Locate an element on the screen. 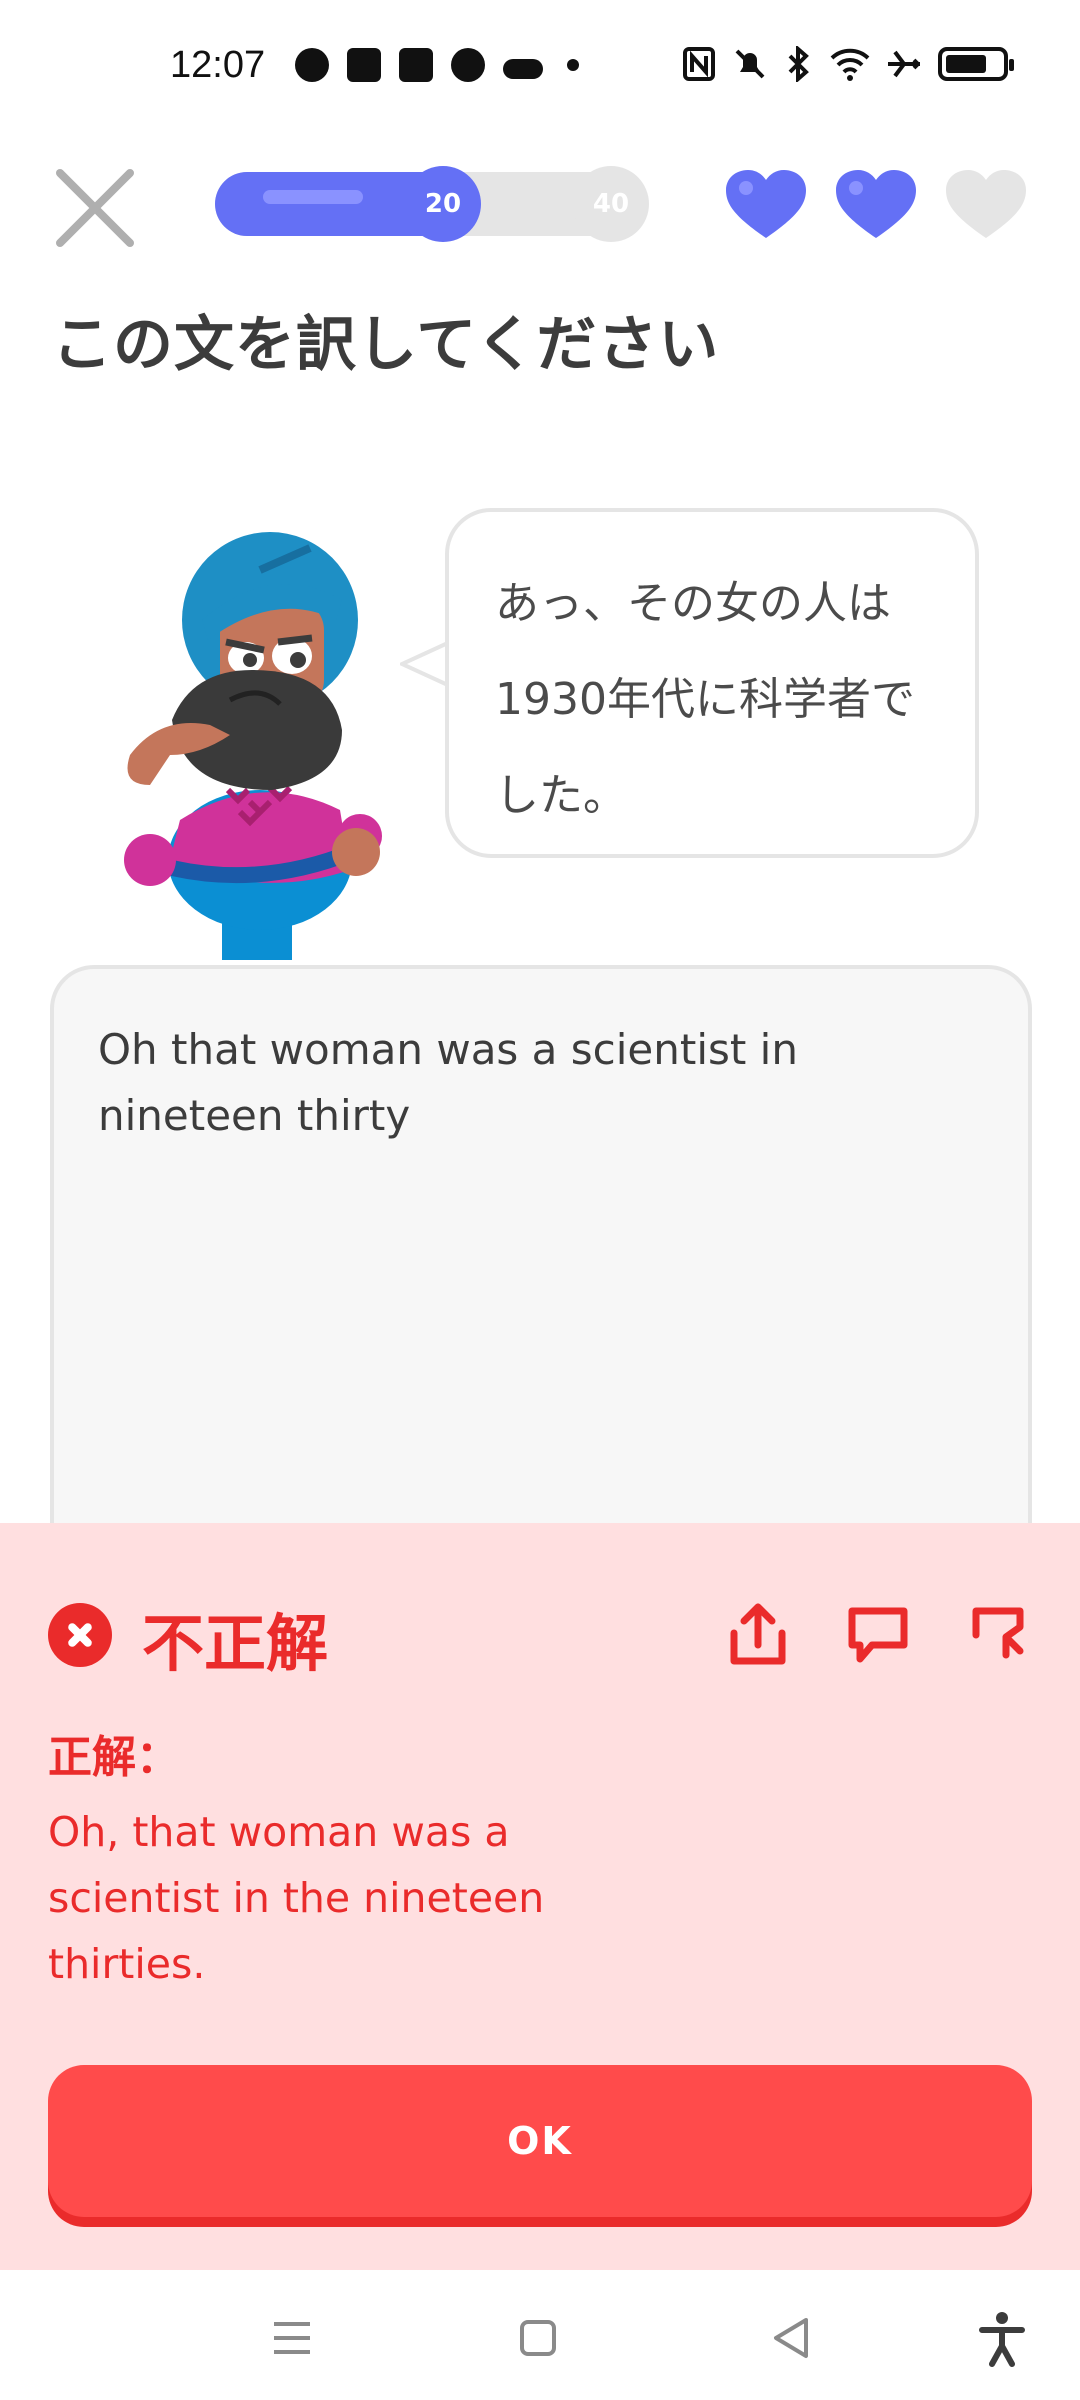 The width and height of the screenshot is (1080, 2400). status-time: 12:07 is located at coordinates (218, 65).